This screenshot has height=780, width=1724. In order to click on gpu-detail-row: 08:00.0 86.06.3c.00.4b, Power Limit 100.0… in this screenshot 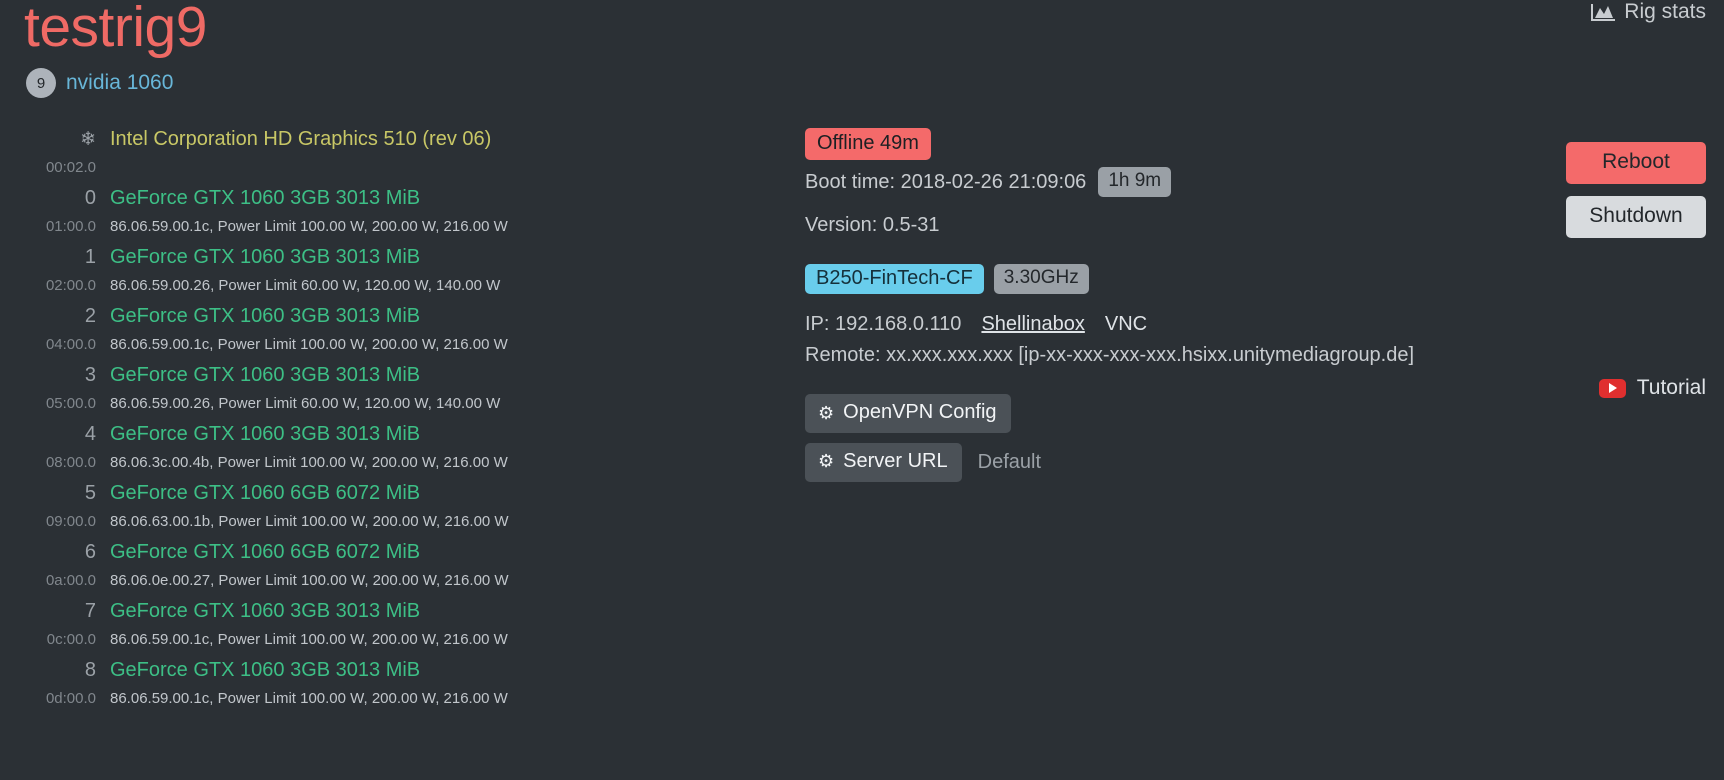, I will do `click(350, 468)`.